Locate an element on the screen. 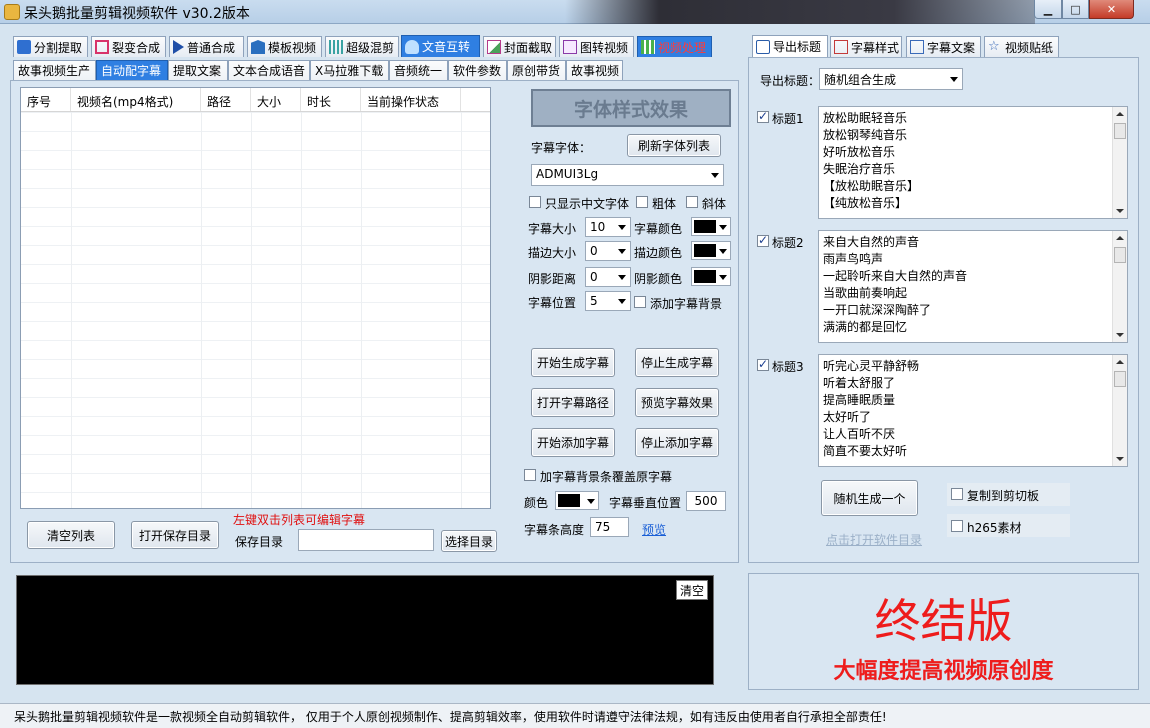  tab-fission-compose: 裂变合成 is located at coordinates (128, 46).